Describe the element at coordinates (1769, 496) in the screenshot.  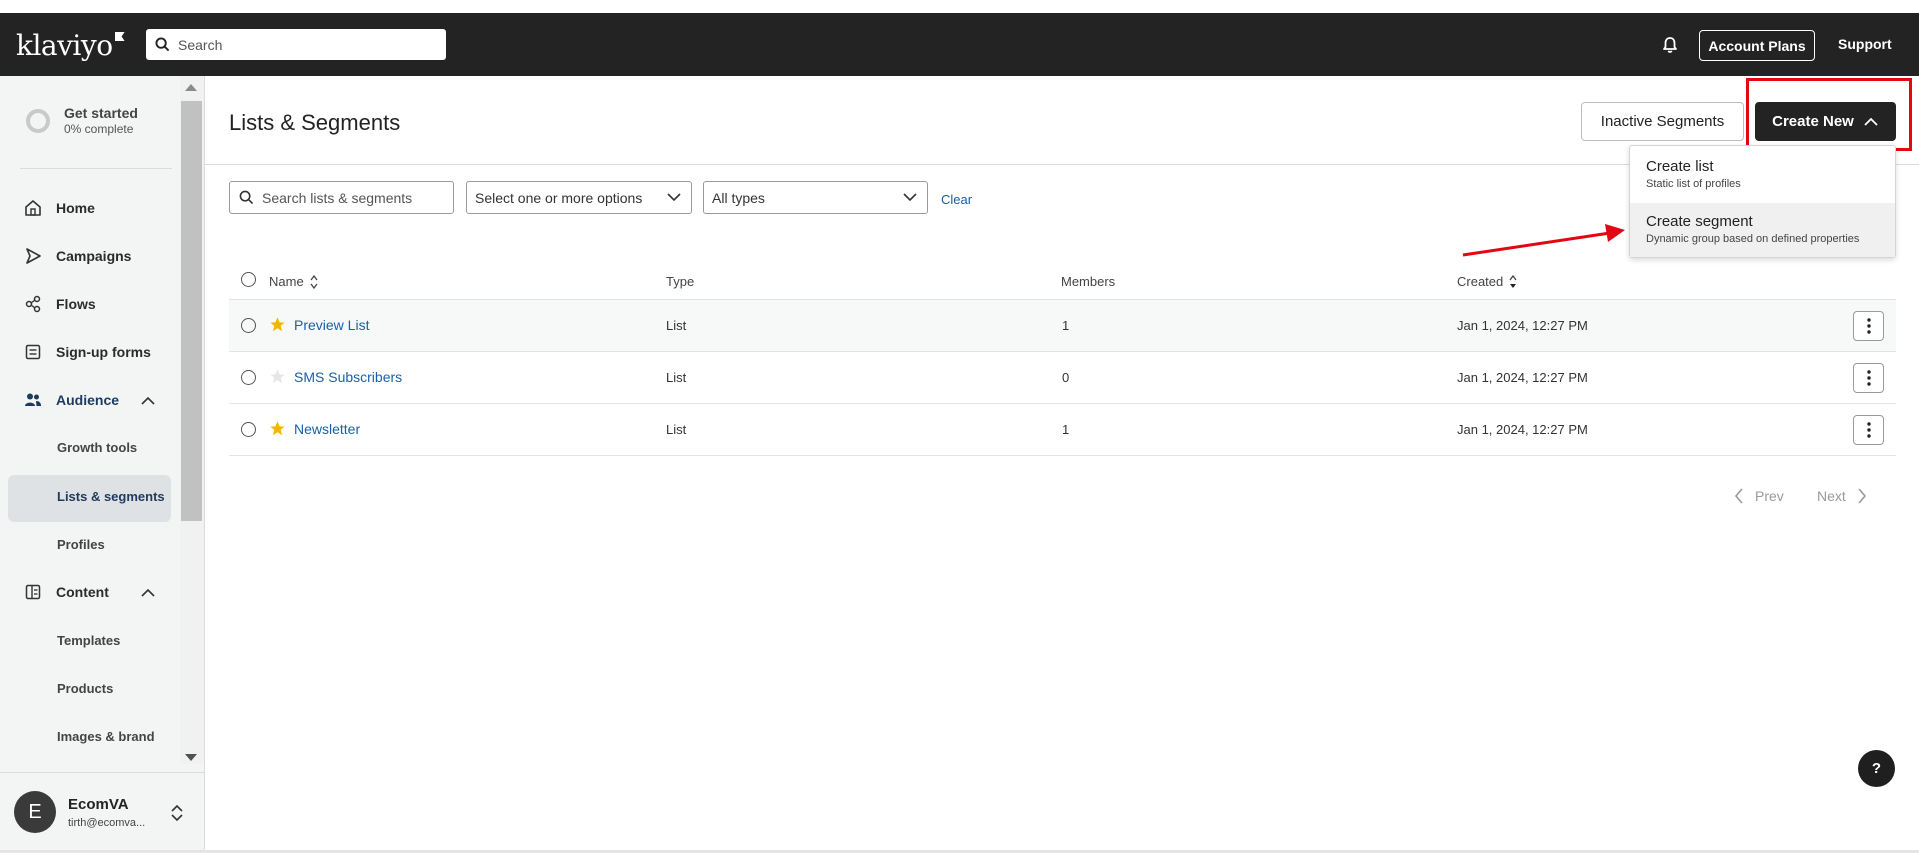
I see `prev-label: Prev` at that location.